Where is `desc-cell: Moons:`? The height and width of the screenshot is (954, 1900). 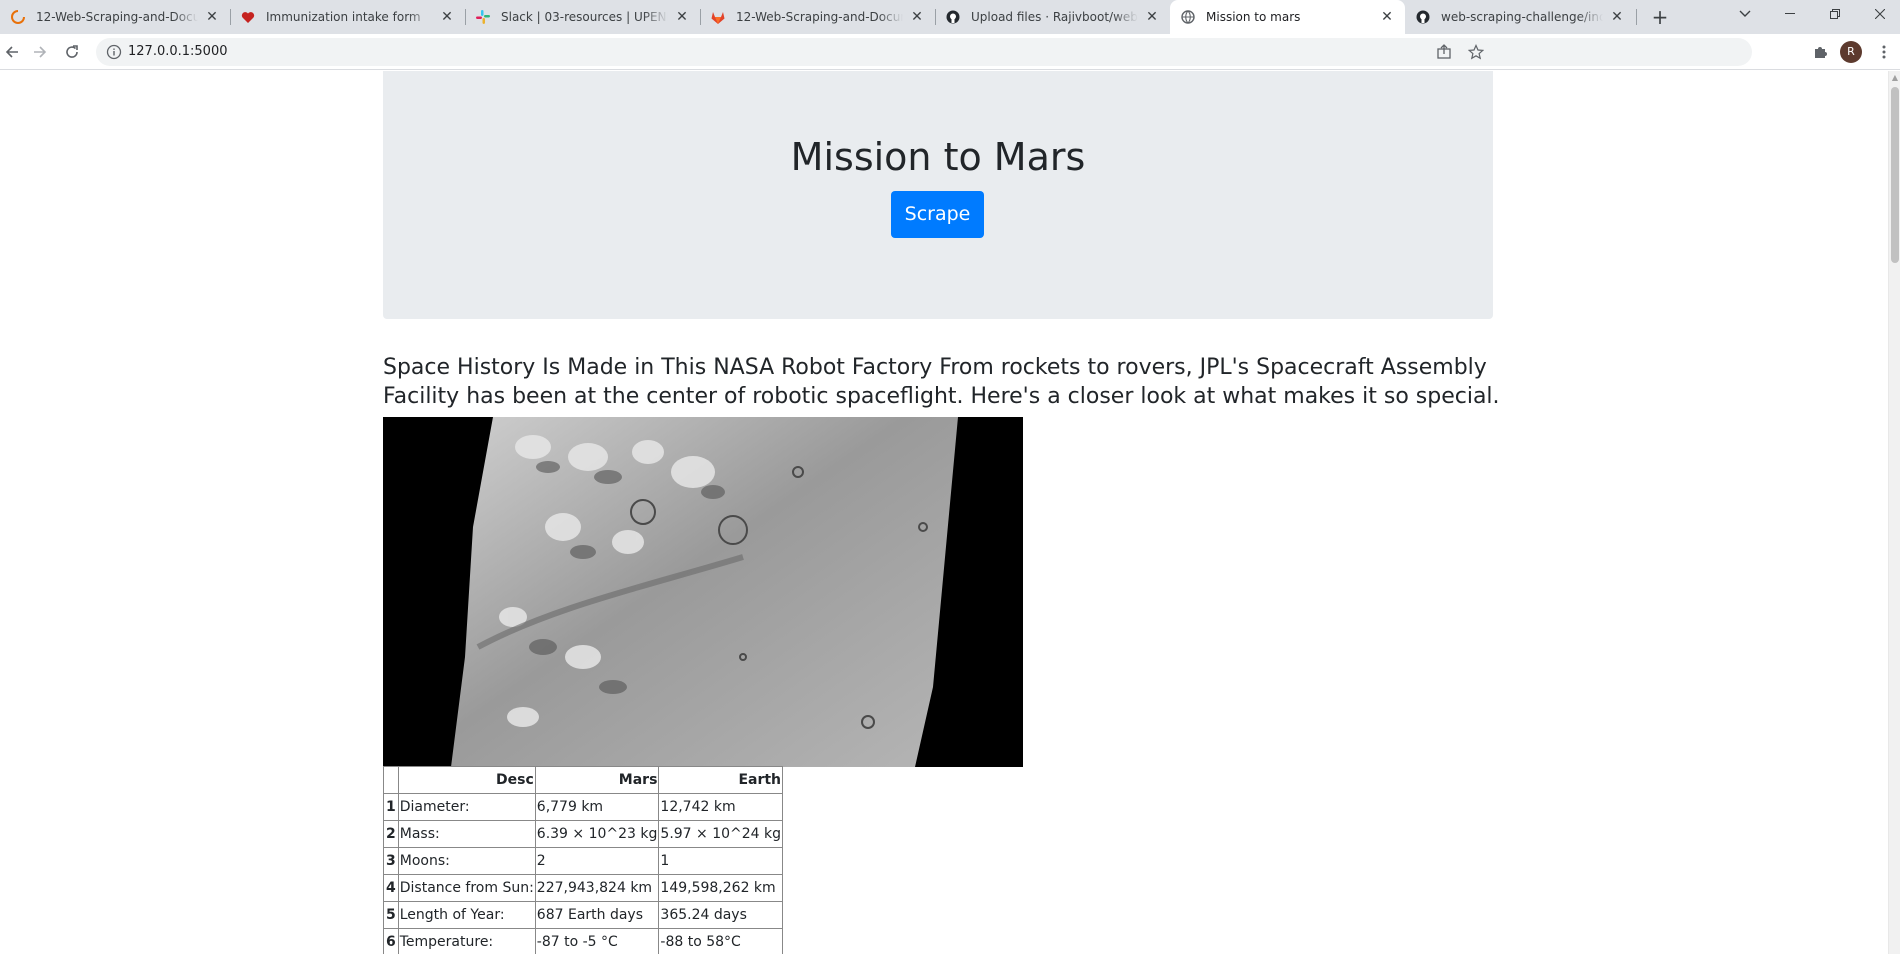
desc-cell: Moons: is located at coordinates (466, 861).